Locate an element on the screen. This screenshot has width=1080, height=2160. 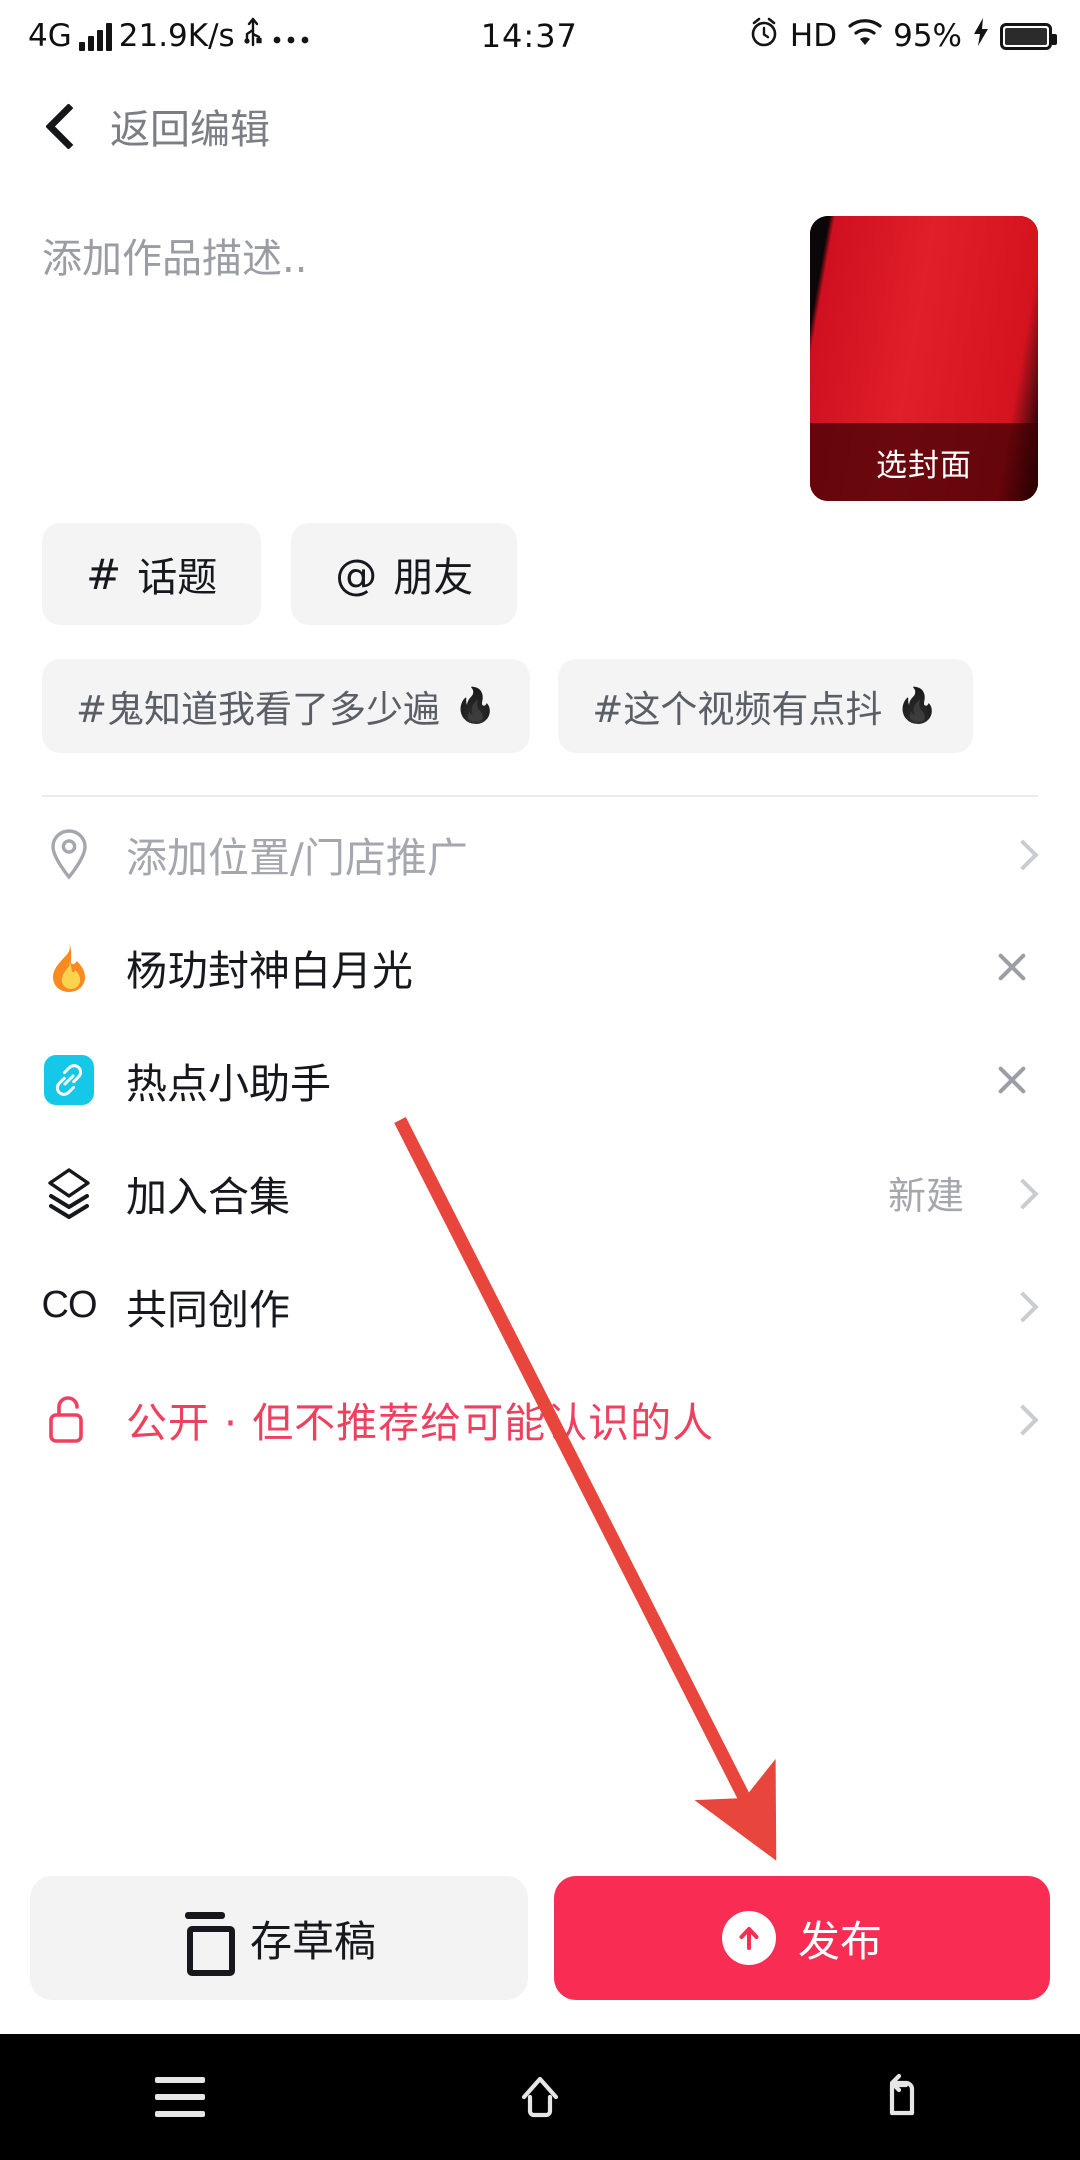
page-header: 返回编辑 is located at coordinates (540, 126).